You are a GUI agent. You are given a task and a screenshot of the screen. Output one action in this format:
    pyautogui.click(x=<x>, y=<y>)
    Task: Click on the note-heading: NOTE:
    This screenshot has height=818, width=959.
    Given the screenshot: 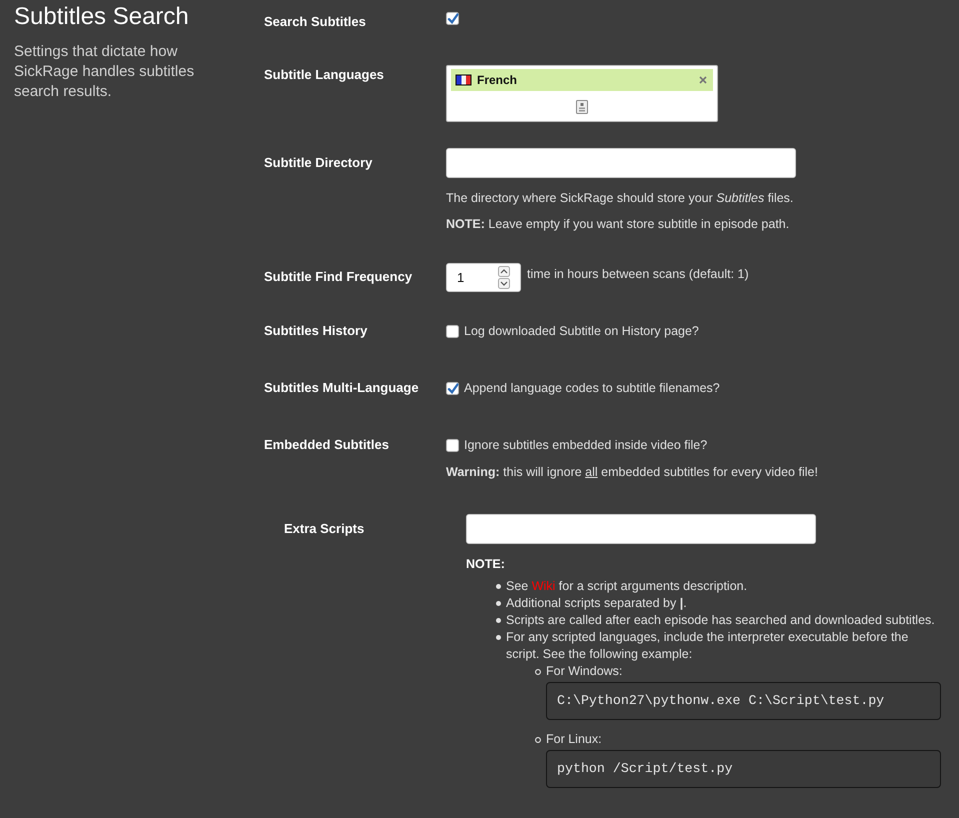 What is the action you would take?
    pyautogui.click(x=486, y=564)
    